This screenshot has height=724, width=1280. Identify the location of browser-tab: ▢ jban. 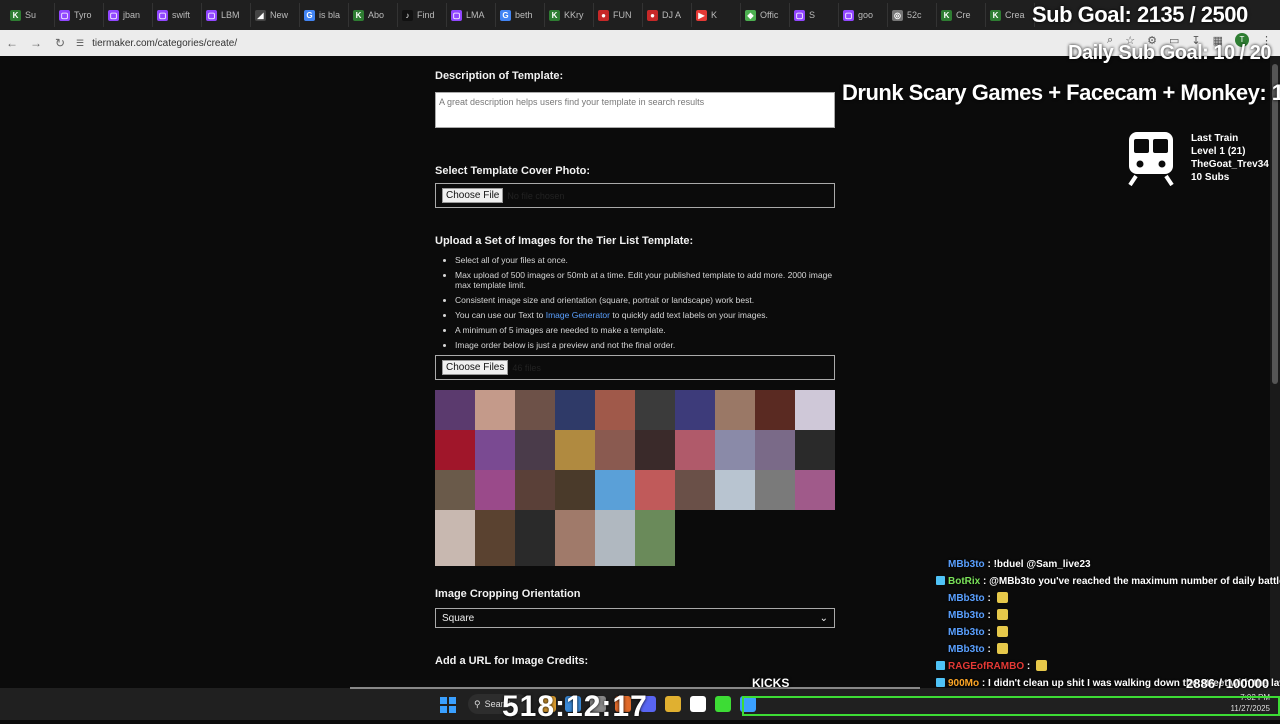
(128, 15).